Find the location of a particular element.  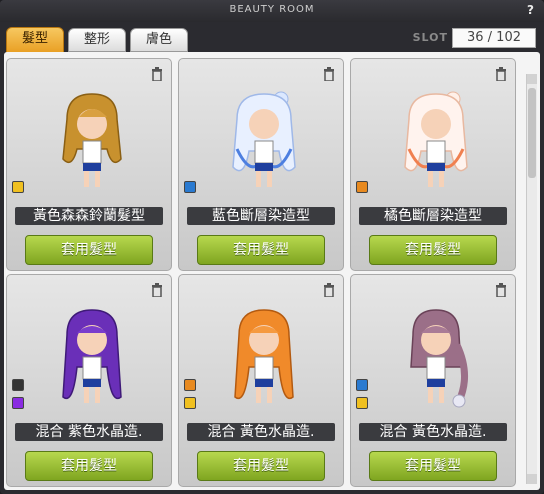

hair-name: 混合 紫色水晶造. is located at coordinates (89, 432).